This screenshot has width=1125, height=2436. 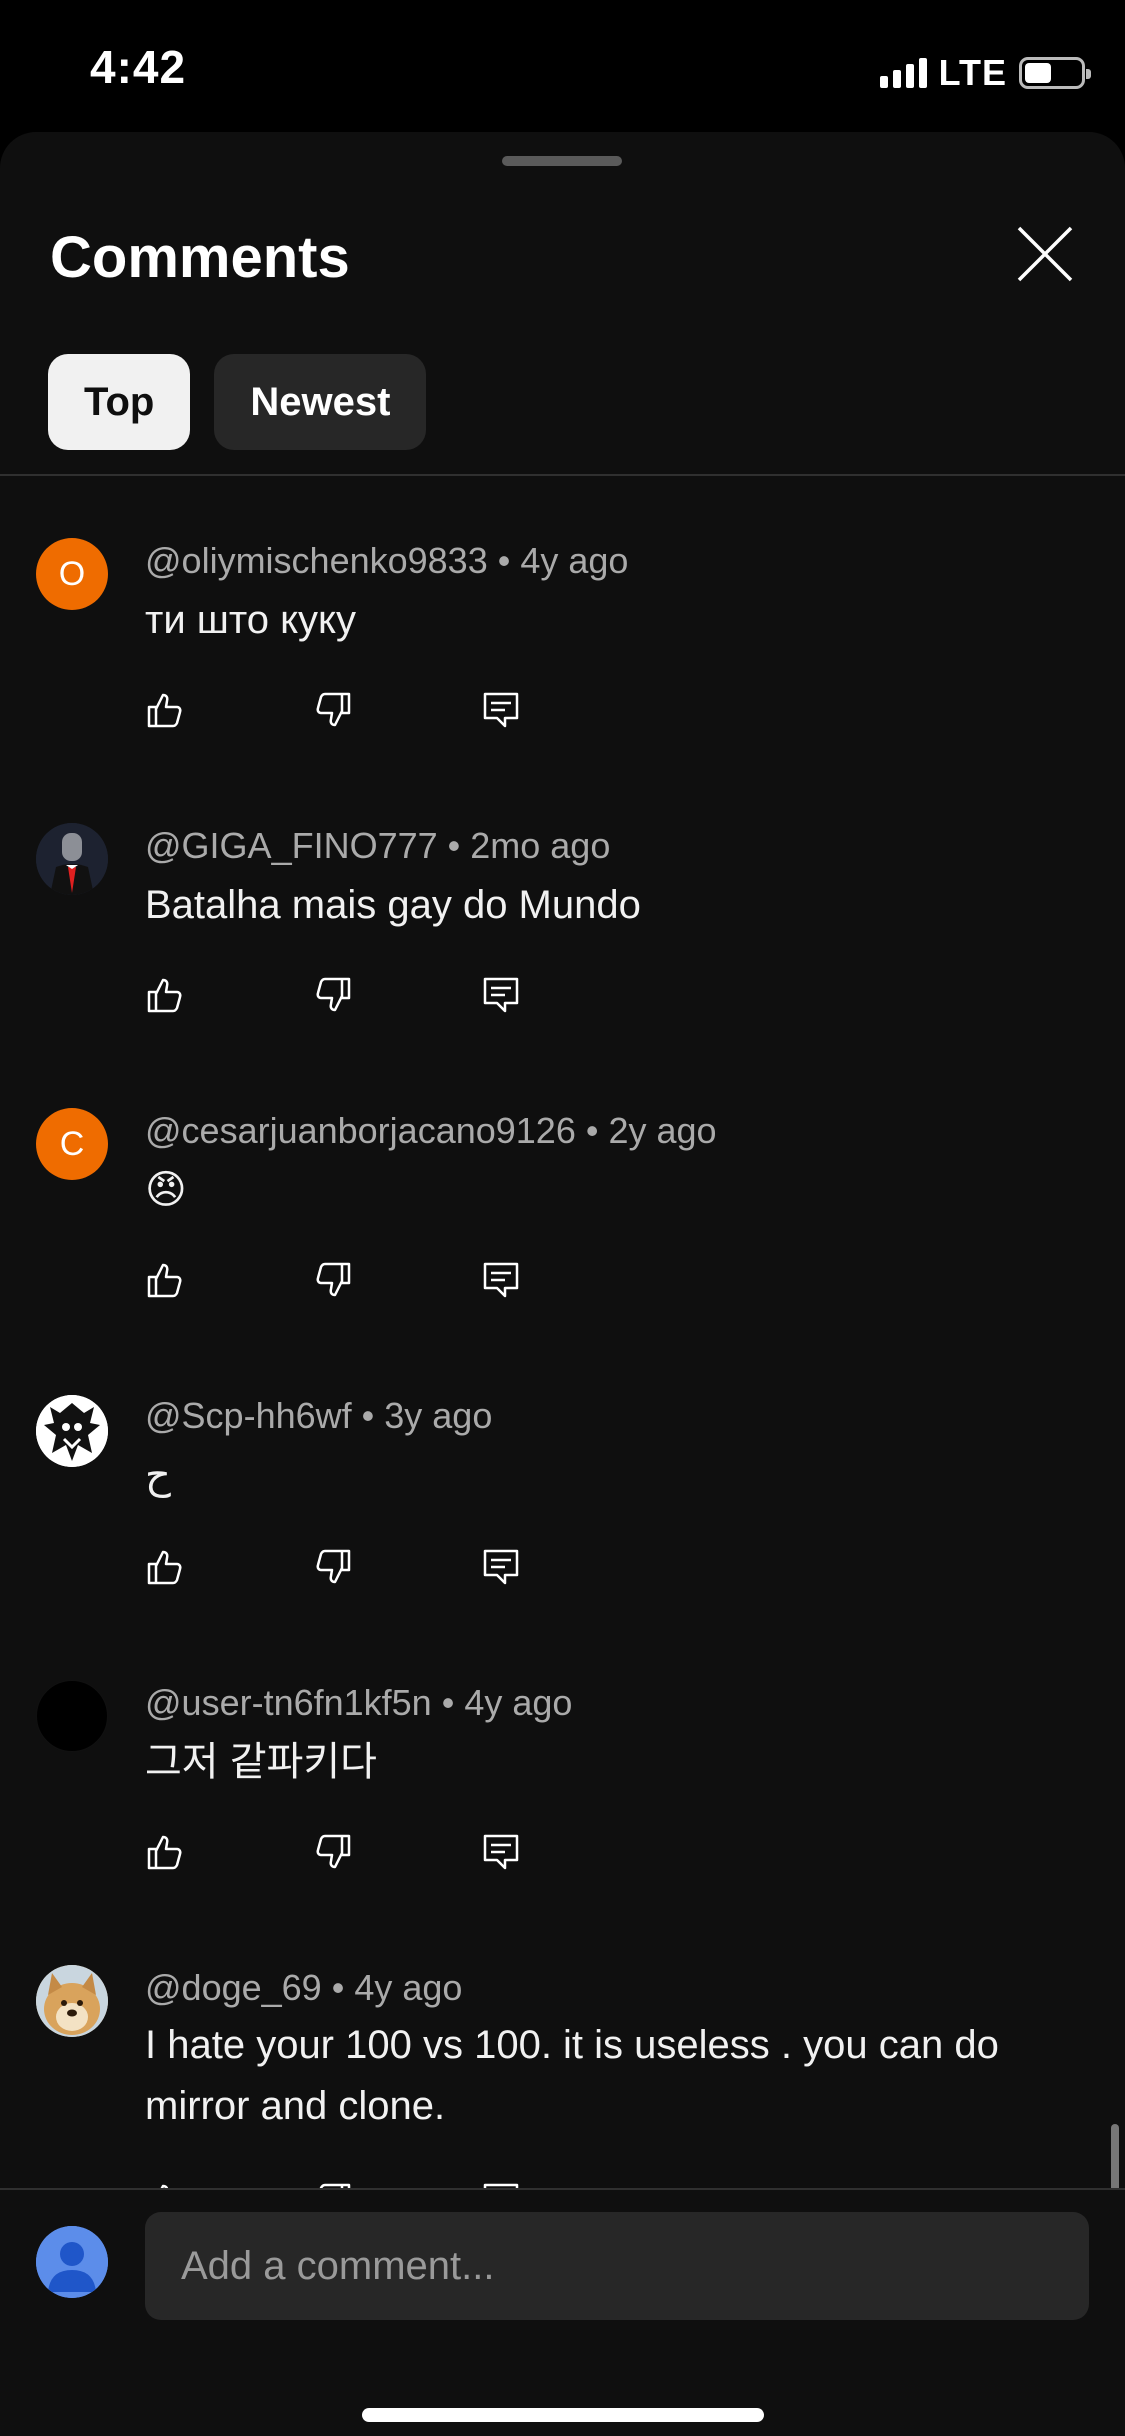 What do you see at coordinates (562, 1188) in the screenshot?
I see `comment-item: C @cesarjuanborjacano9126 • 2y ago 😠` at bounding box center [562, 1188].